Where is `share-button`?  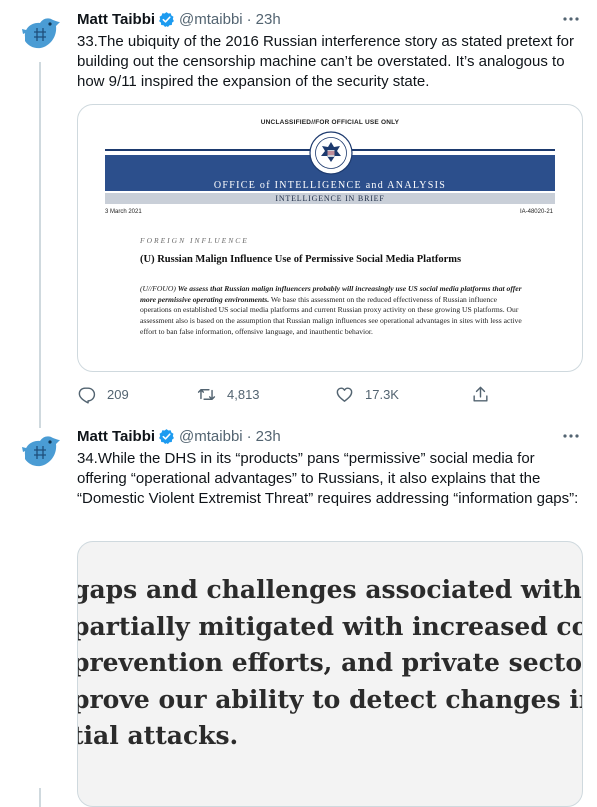
share-button is located at coordinates (486, 394).